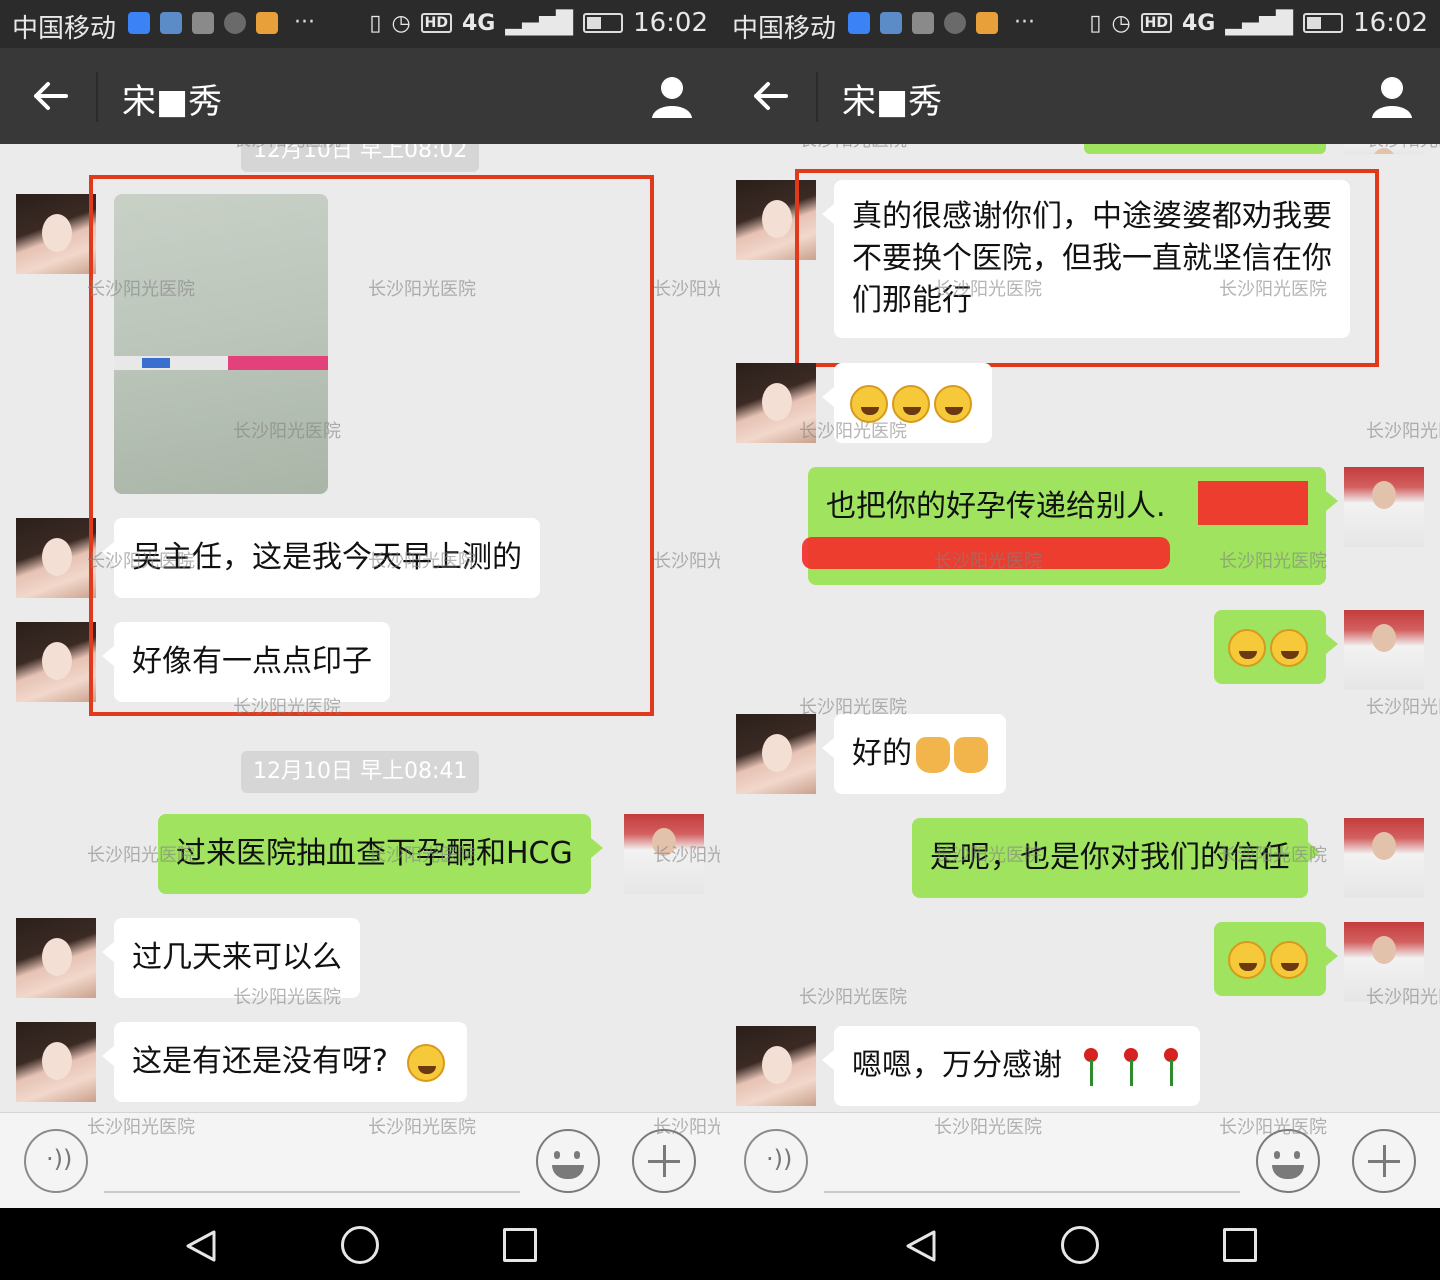  Describe the element at coordinates (869, 403) in the screenshot. I see `grin-emoji-icon` at that location.